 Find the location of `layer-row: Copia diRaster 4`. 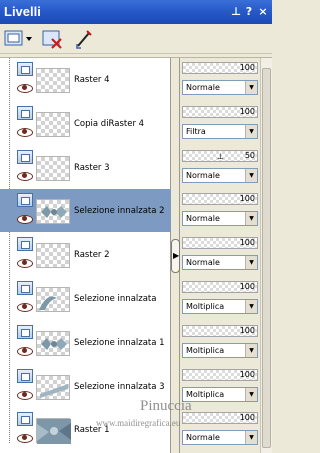

layer-row: Copia diRaster 4 is located at coordinates (85, 123).